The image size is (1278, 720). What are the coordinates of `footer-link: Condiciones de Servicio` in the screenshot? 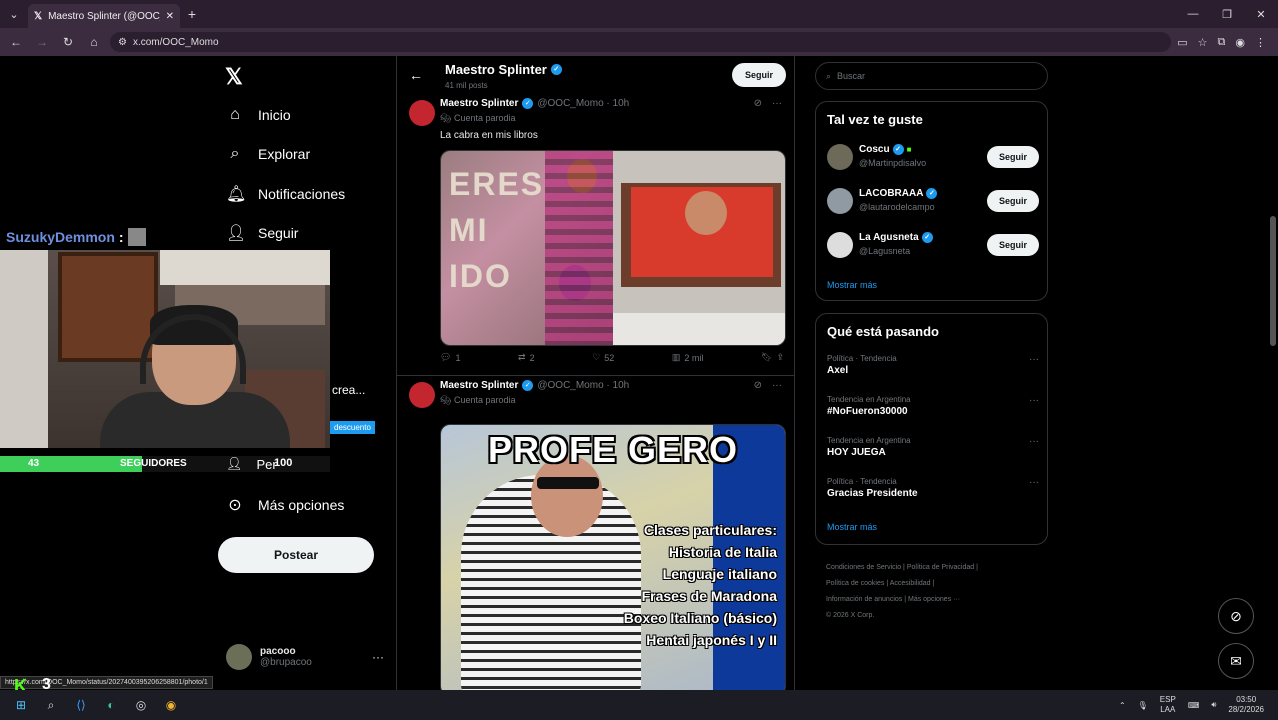 It's located at (863, 567).